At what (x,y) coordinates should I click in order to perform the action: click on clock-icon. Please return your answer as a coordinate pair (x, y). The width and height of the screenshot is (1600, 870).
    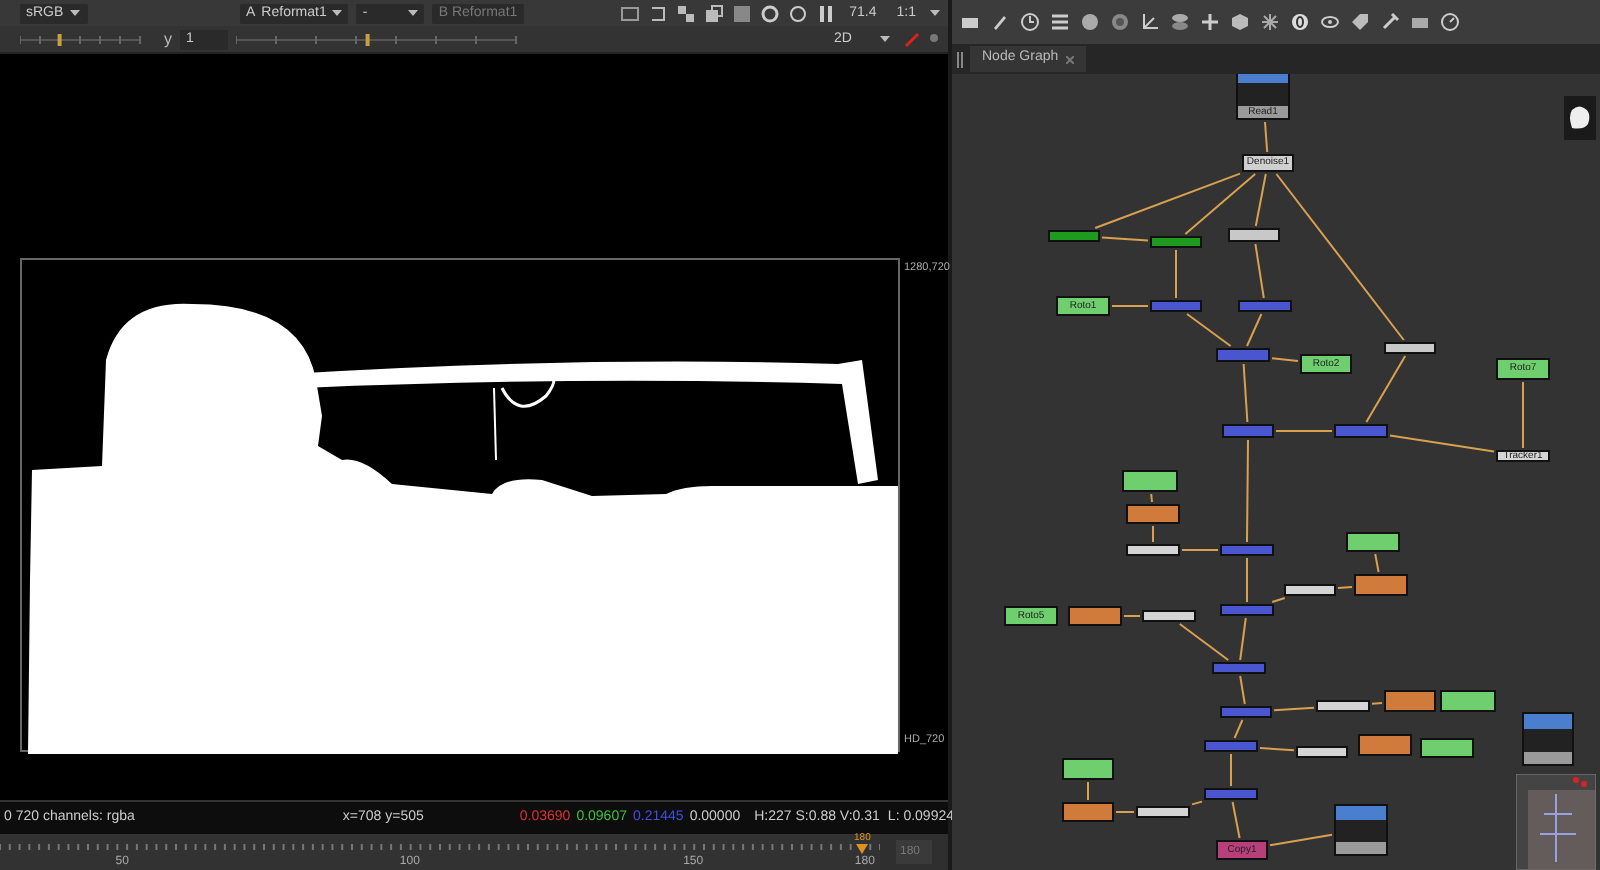
    Looking at the image, I should click on (1030, 22).